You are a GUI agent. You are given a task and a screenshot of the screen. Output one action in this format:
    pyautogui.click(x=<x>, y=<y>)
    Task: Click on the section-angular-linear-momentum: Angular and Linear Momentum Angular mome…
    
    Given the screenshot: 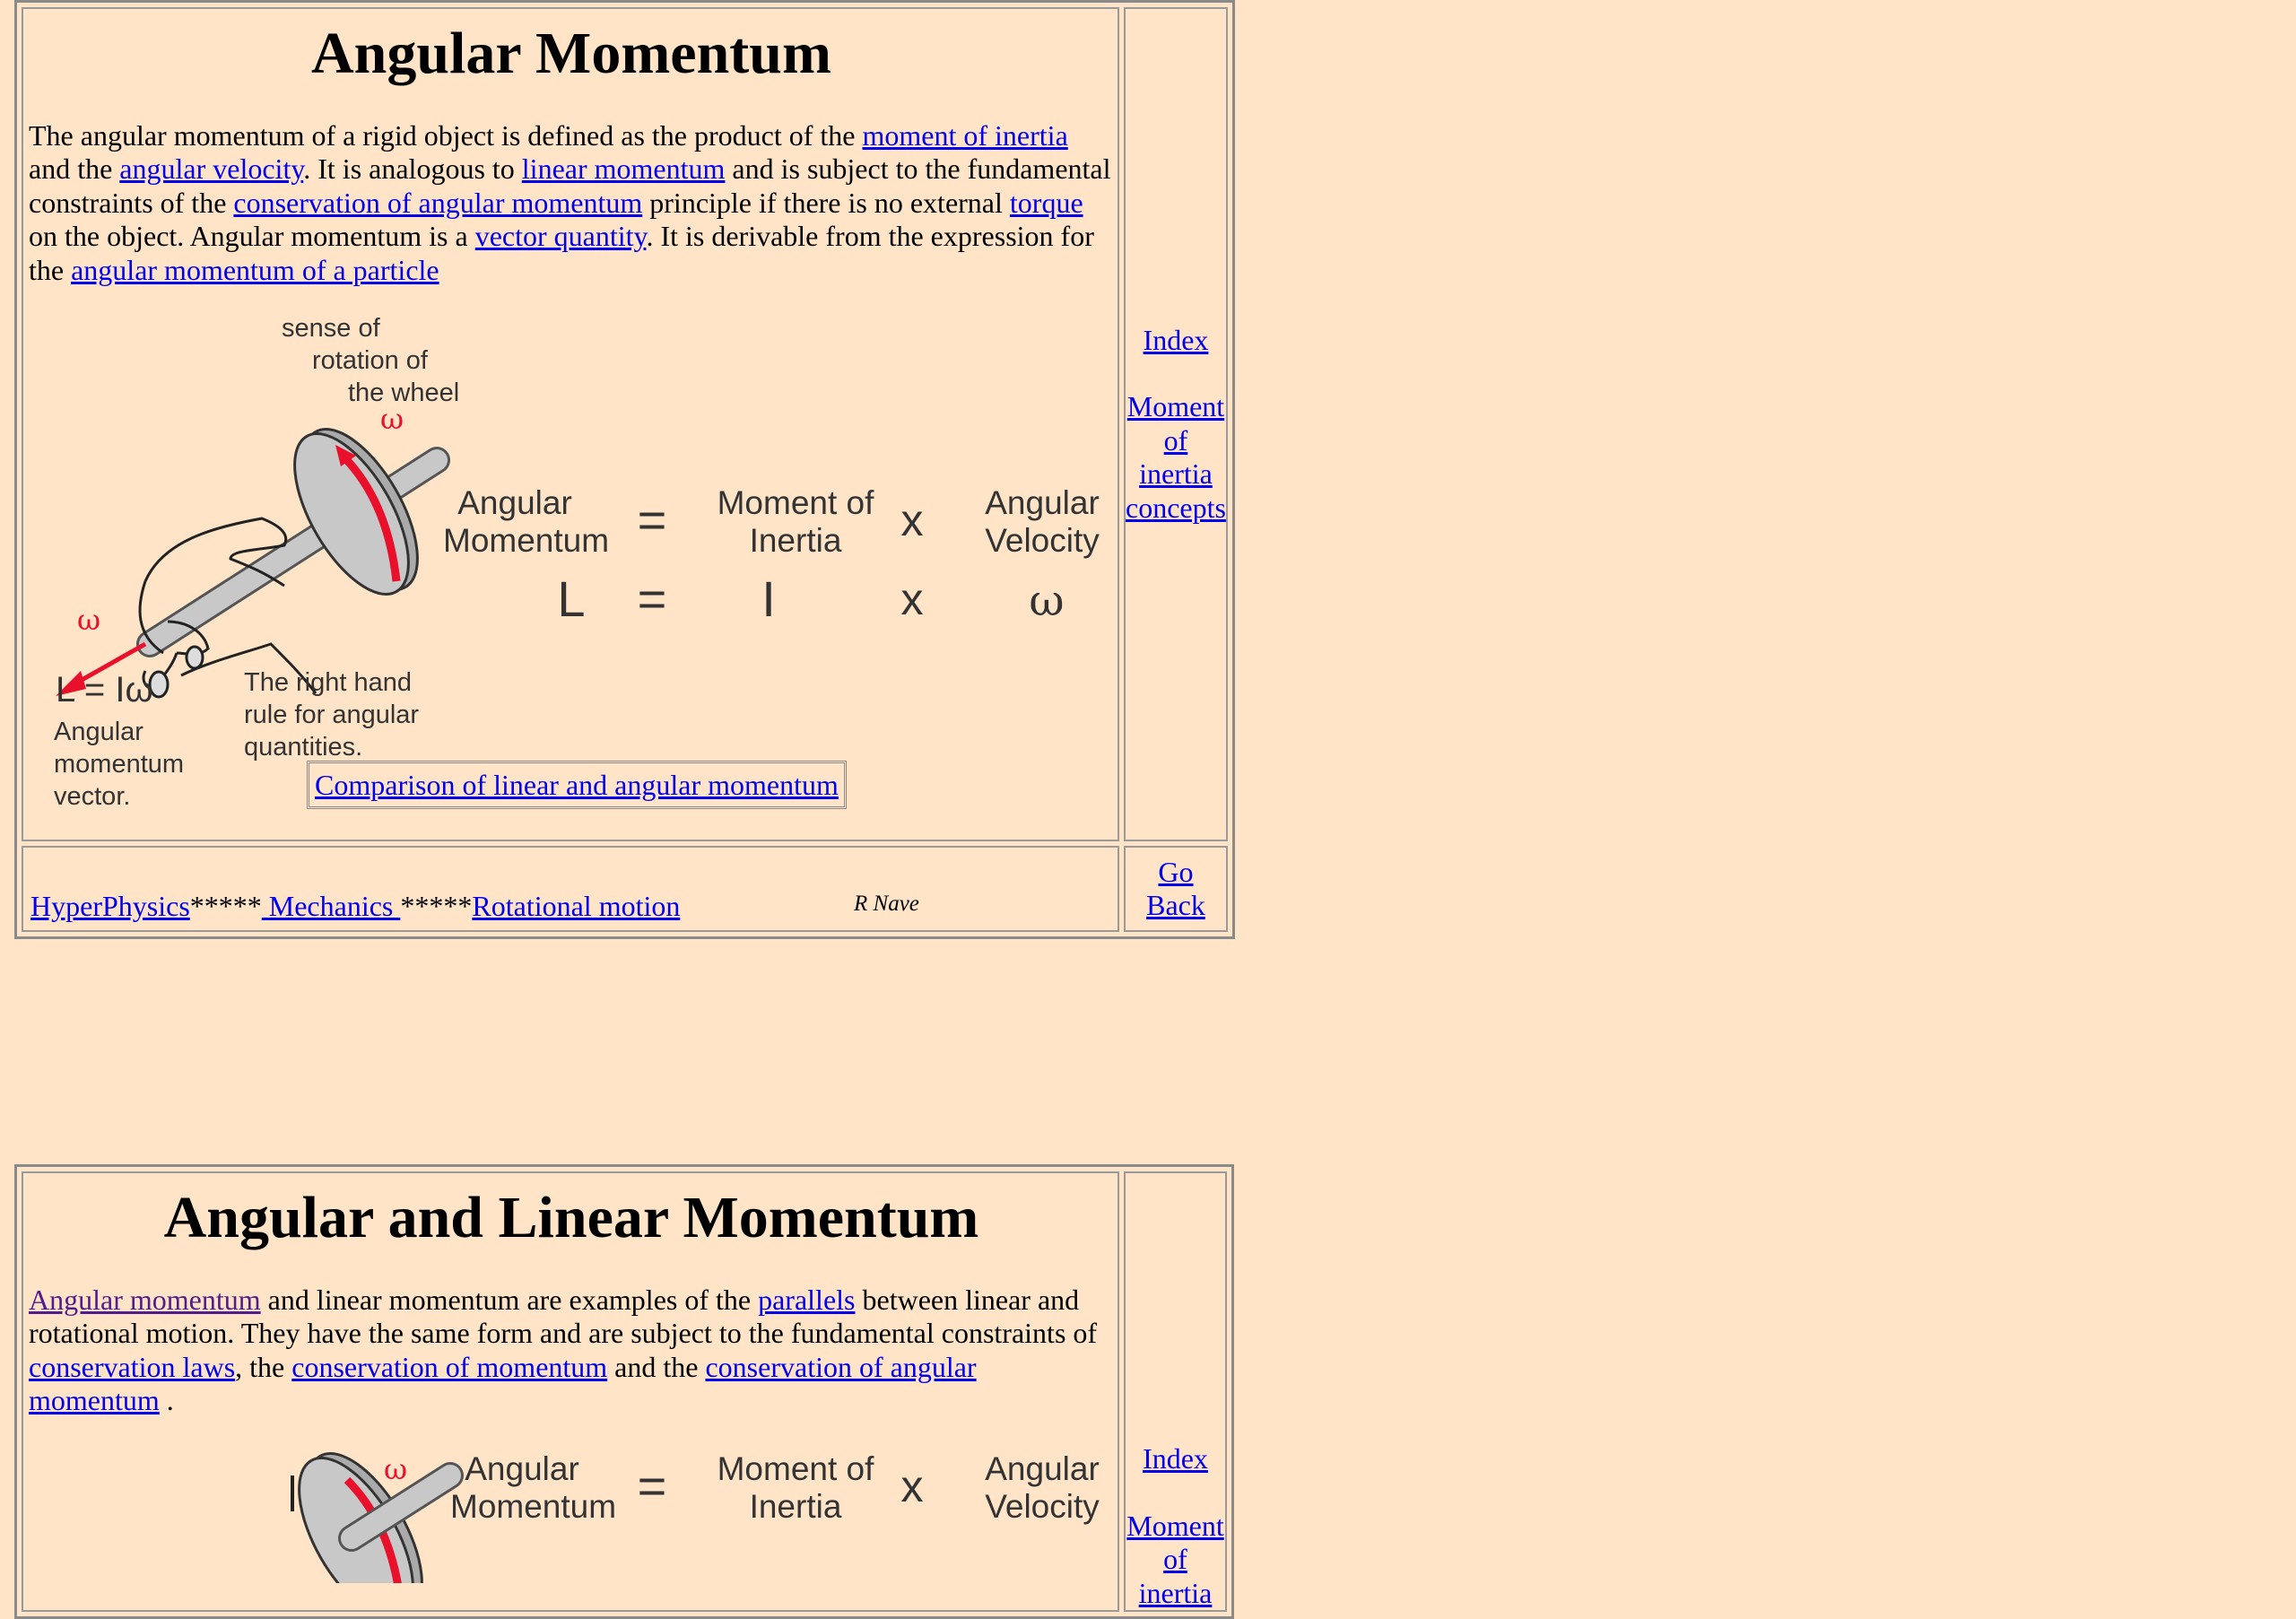 What is the action you would take?
    pyautogui.click(x=624, y=1391)
    